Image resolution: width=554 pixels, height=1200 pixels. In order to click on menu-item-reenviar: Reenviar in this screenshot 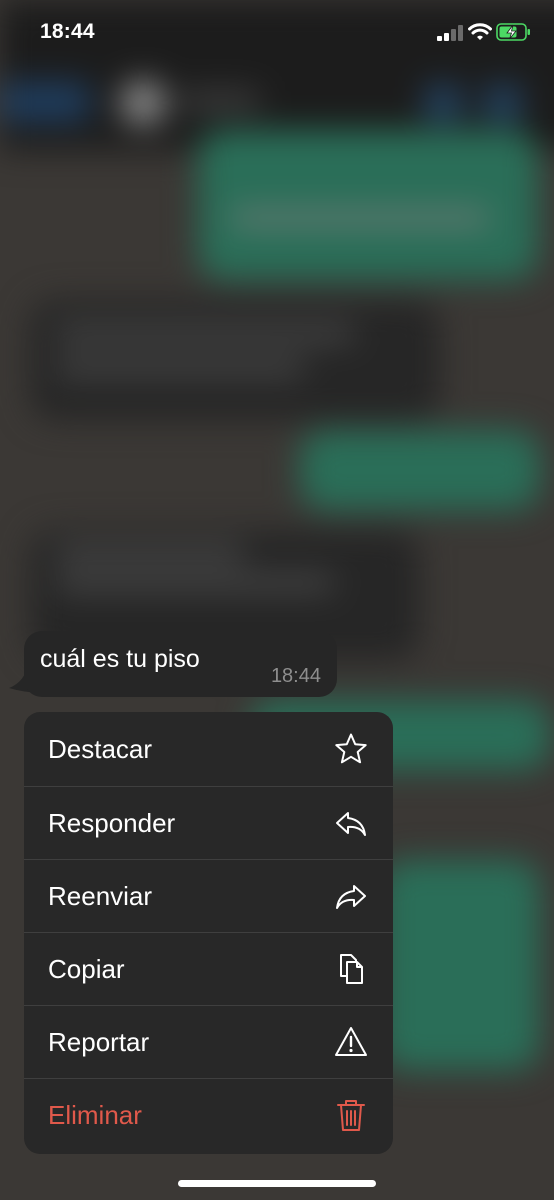, I will do `click(208, 895)`.